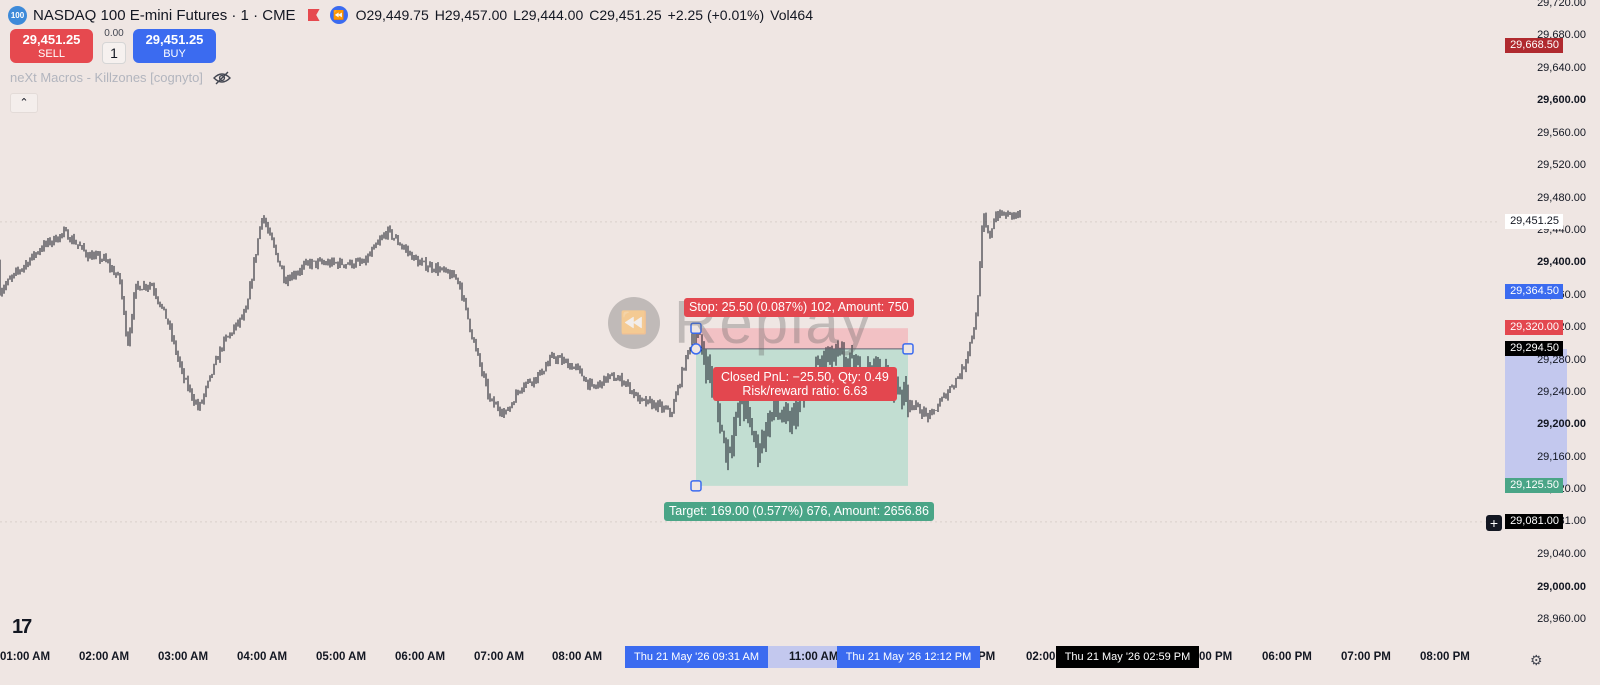  What do you see at coordinates (420, 657) in the screenshot?
I see `time-tick: 06:00 AM` at bounding box center [420, 657].